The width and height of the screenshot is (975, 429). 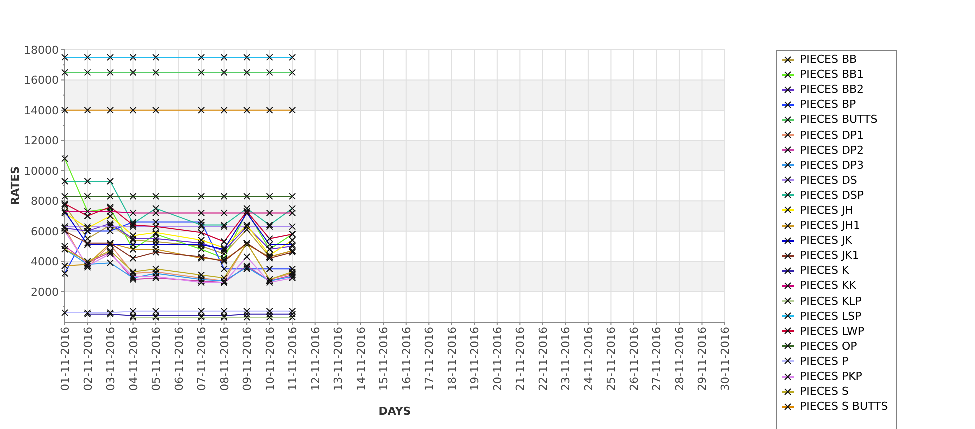 What do you see at coordinates (315, 359) in the screenshot?
I see `tick-label: 12-11-2016` at bounding box center [315, 359].